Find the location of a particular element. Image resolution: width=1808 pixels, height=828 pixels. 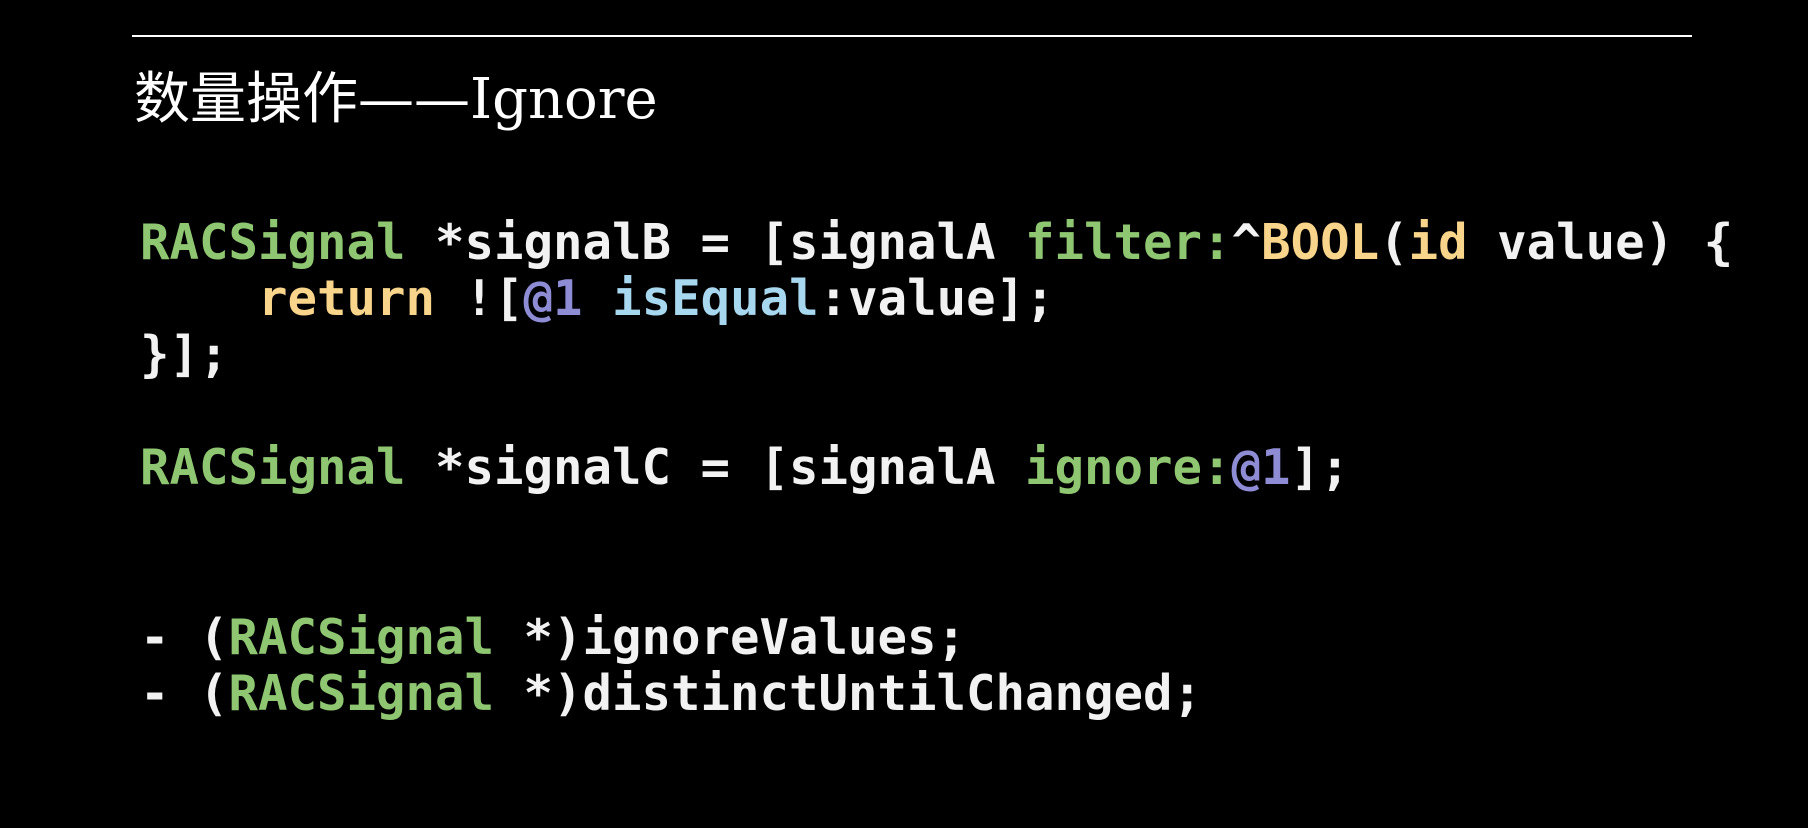

code-token: *signalB = [signalA is located at coordinates (715, 242).